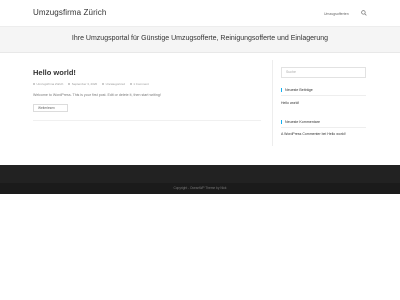  I want to click on site-title: Umzugsfirma Zürich, so click(69, 12).